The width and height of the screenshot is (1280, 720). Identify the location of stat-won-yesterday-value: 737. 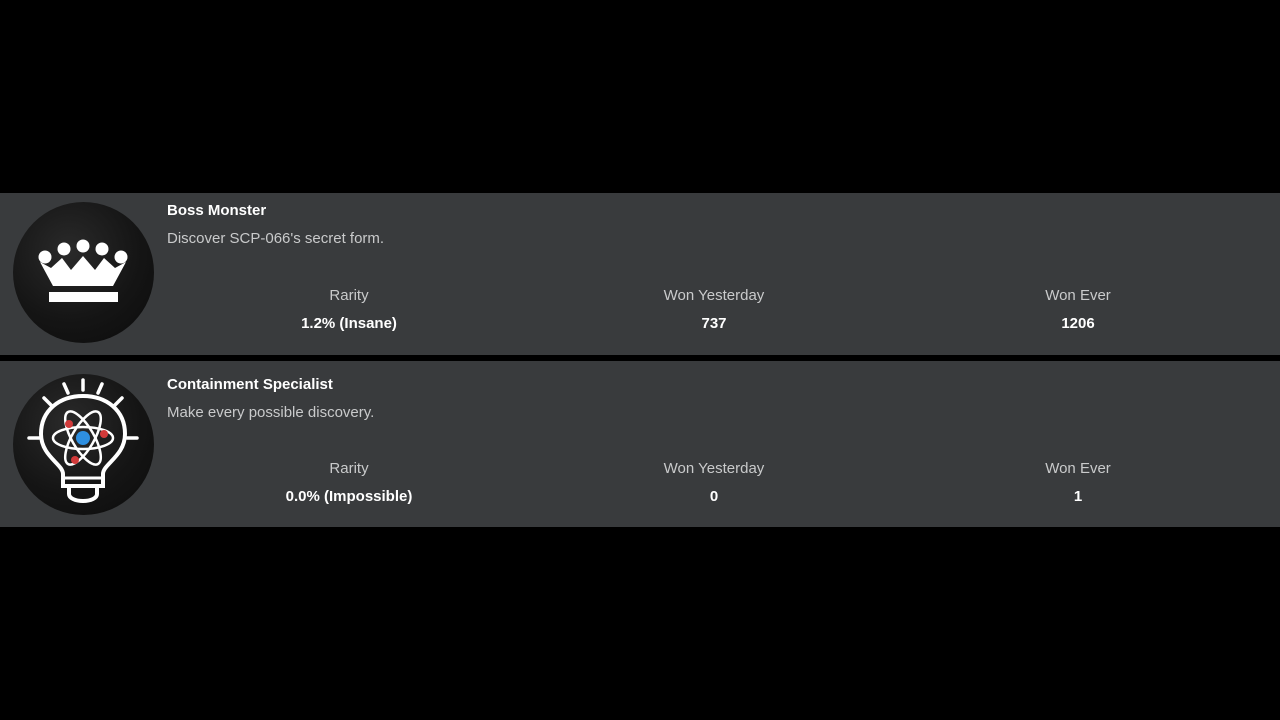
(714, 323).